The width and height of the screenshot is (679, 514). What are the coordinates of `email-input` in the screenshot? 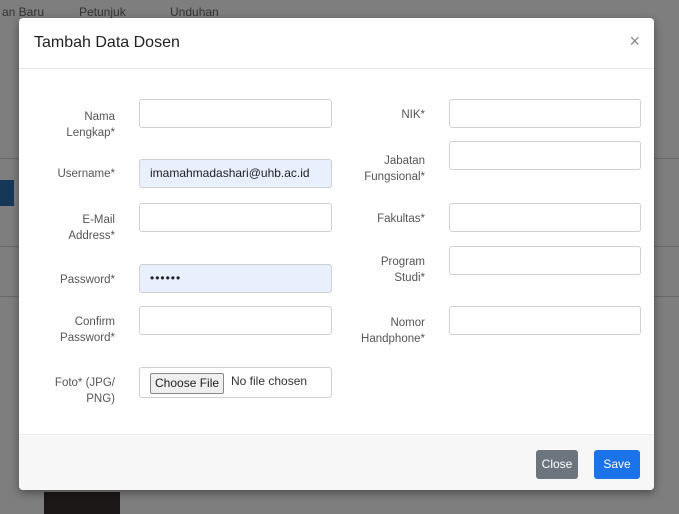 It's located at (235, 217).